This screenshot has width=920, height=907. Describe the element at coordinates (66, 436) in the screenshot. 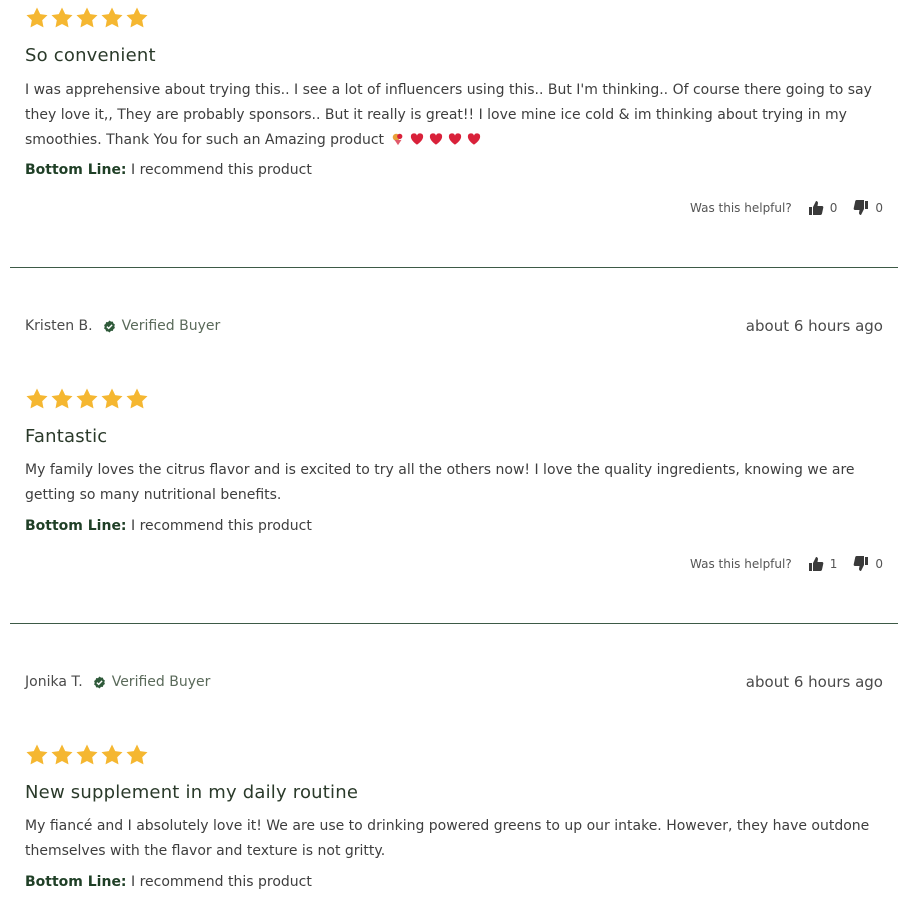

I see `review-title: Fantastic` at that location.